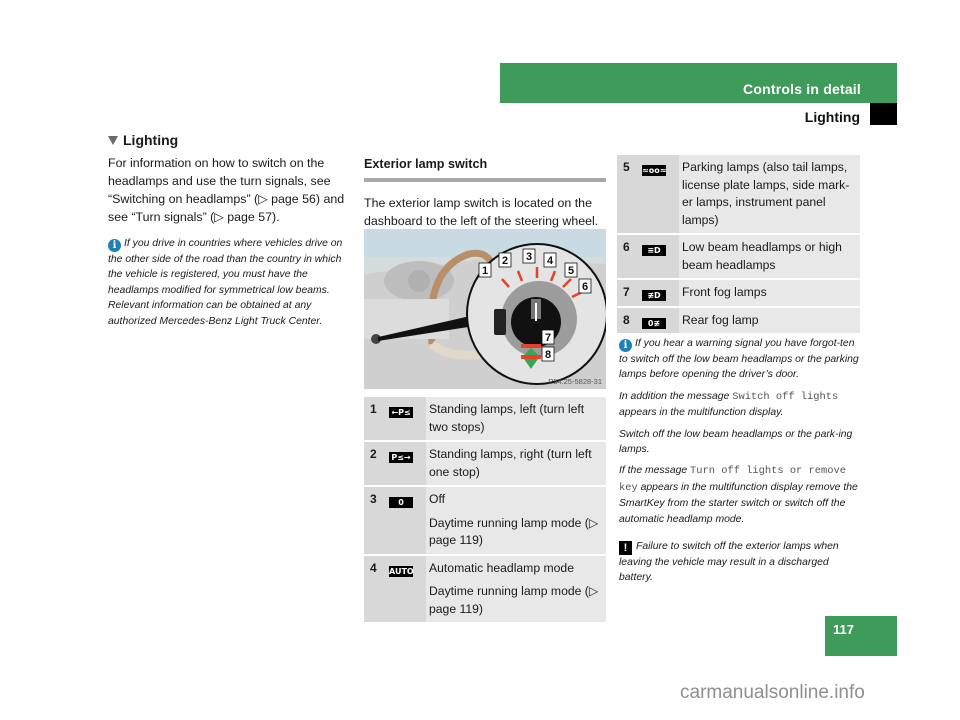  I want to click on position-description: Front fog lamps, so click(724, 292).